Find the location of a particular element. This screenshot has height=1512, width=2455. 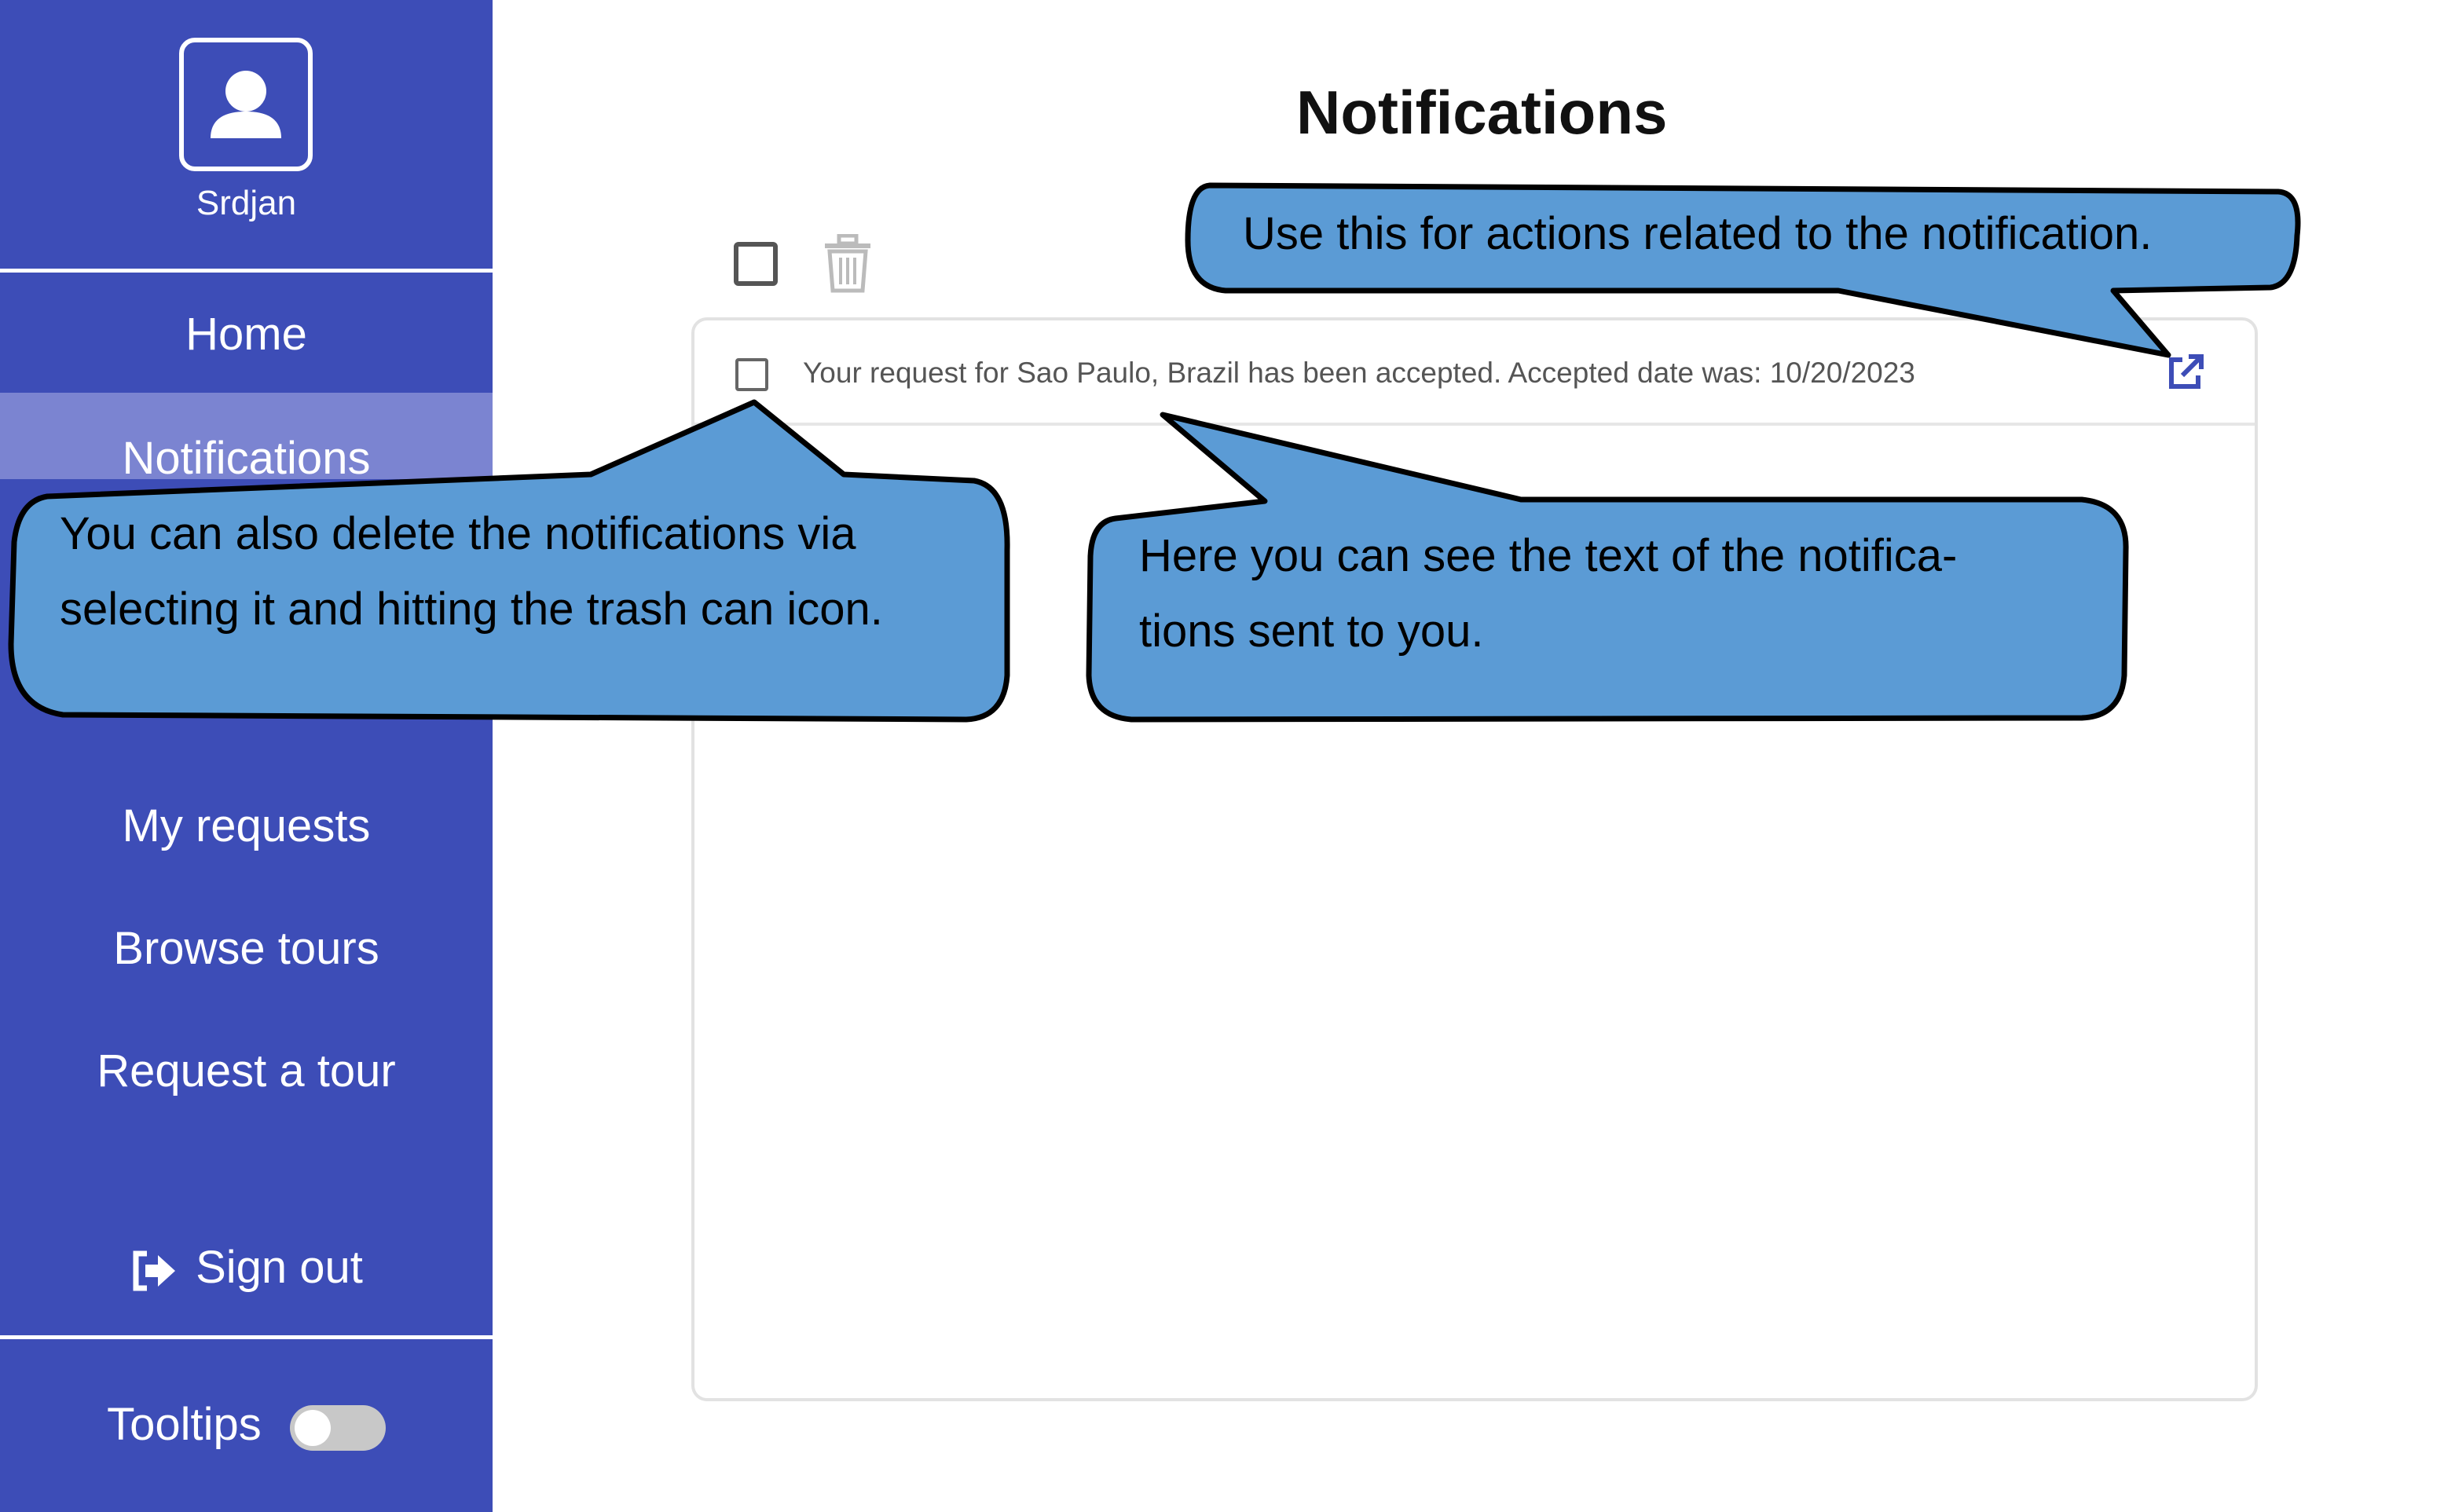

page-title: Notifications is located at coordinates (1482, 112).